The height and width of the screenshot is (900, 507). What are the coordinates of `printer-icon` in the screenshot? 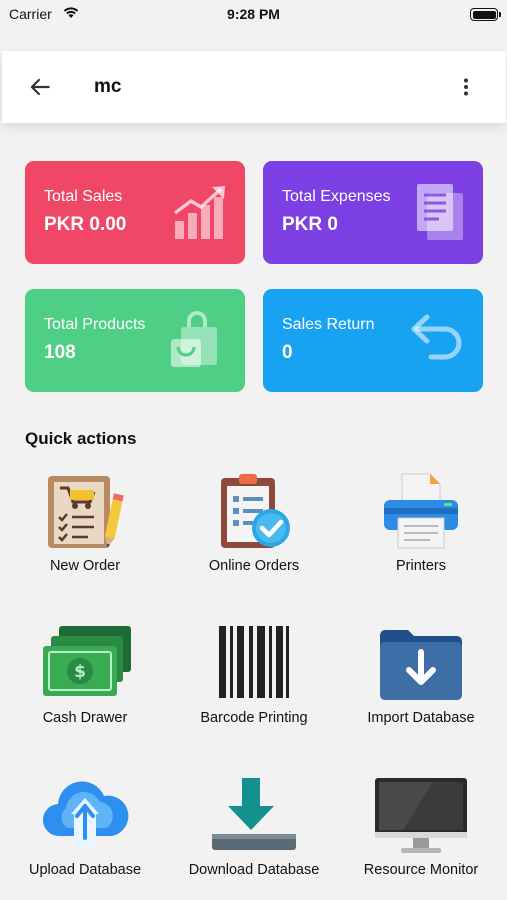 It's located at (421, 511).